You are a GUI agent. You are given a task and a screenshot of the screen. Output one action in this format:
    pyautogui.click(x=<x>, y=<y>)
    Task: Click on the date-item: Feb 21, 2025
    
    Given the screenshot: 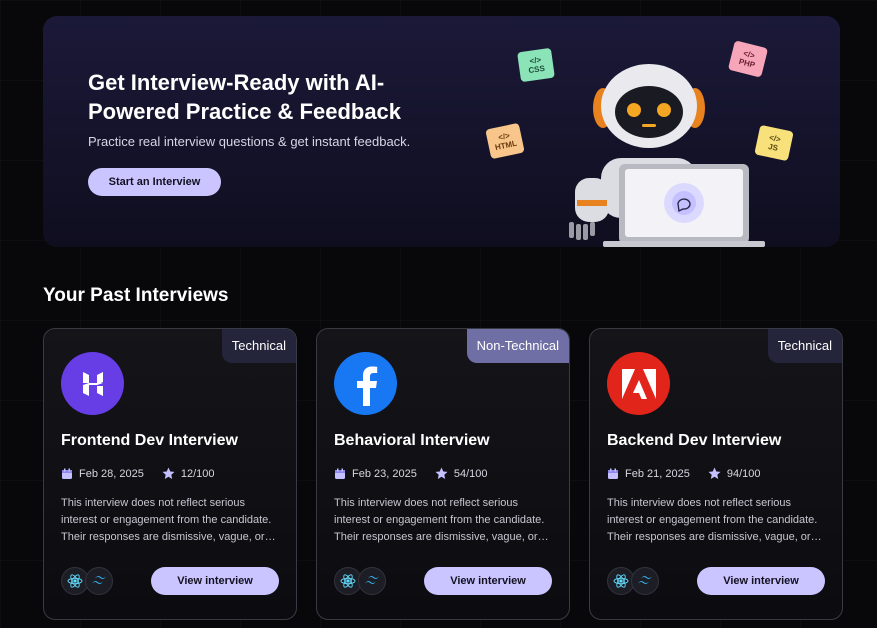 What is the action you would take?
    pyautogui.click(x=648, y=474)
    